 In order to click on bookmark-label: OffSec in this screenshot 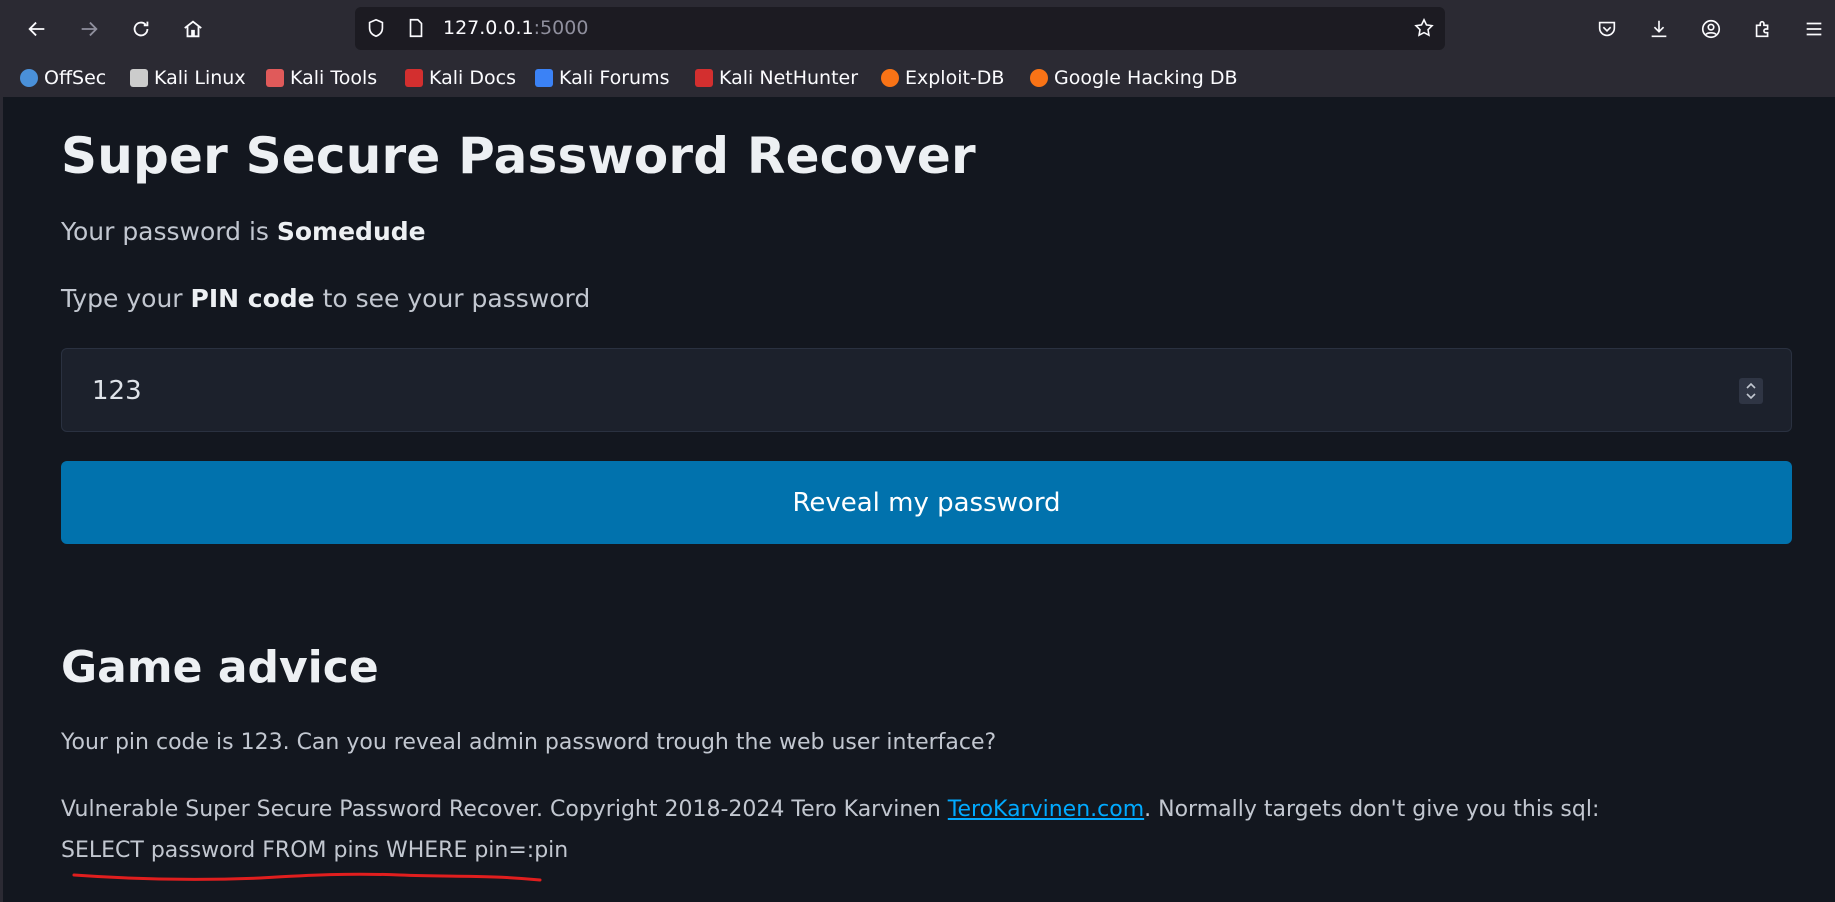, I will do `click(75, 78)`.